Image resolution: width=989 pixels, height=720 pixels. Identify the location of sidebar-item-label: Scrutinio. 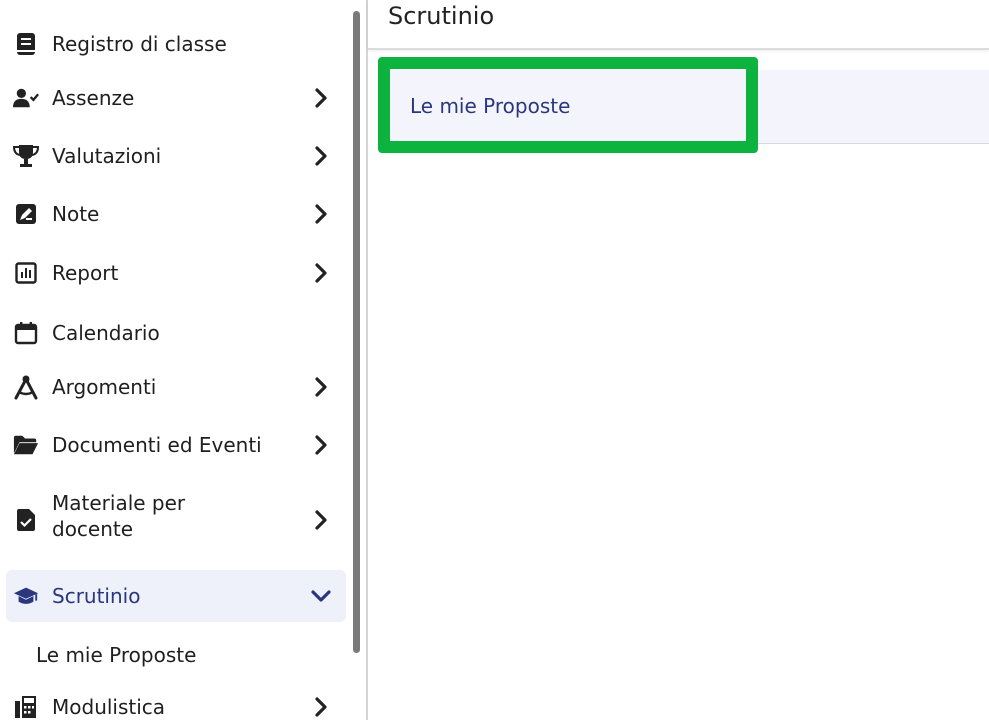
(96, 596).